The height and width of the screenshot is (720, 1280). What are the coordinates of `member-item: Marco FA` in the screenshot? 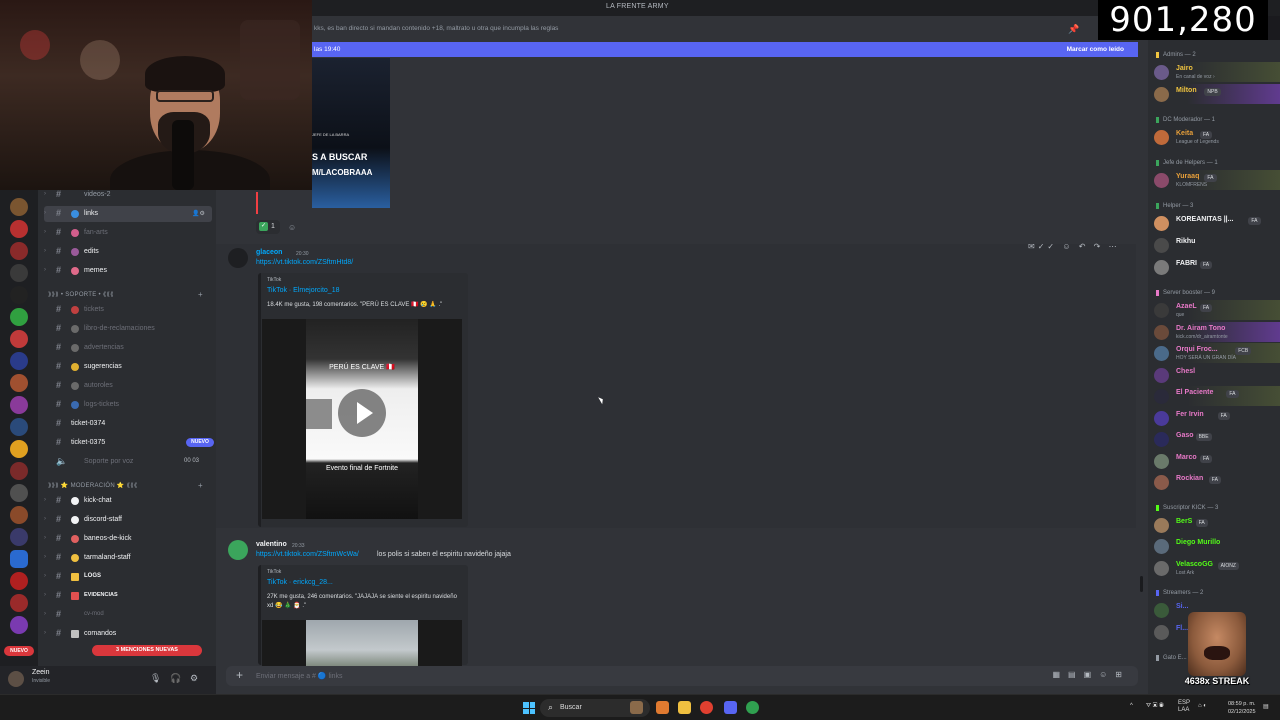 It's located at (1214, 461).